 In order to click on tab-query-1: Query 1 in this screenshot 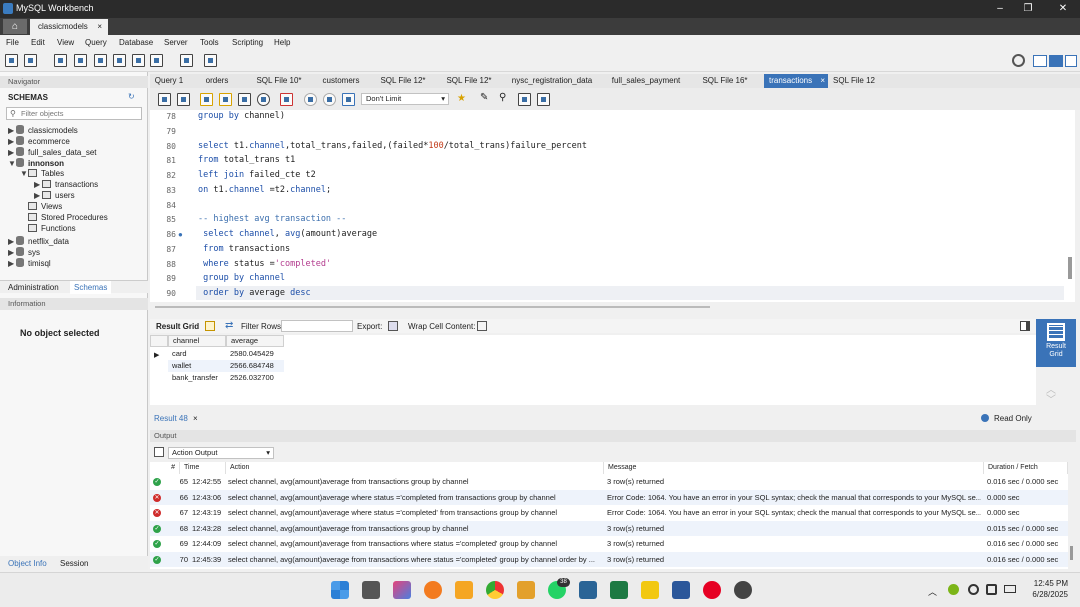, I will do `click(169, 81)`.